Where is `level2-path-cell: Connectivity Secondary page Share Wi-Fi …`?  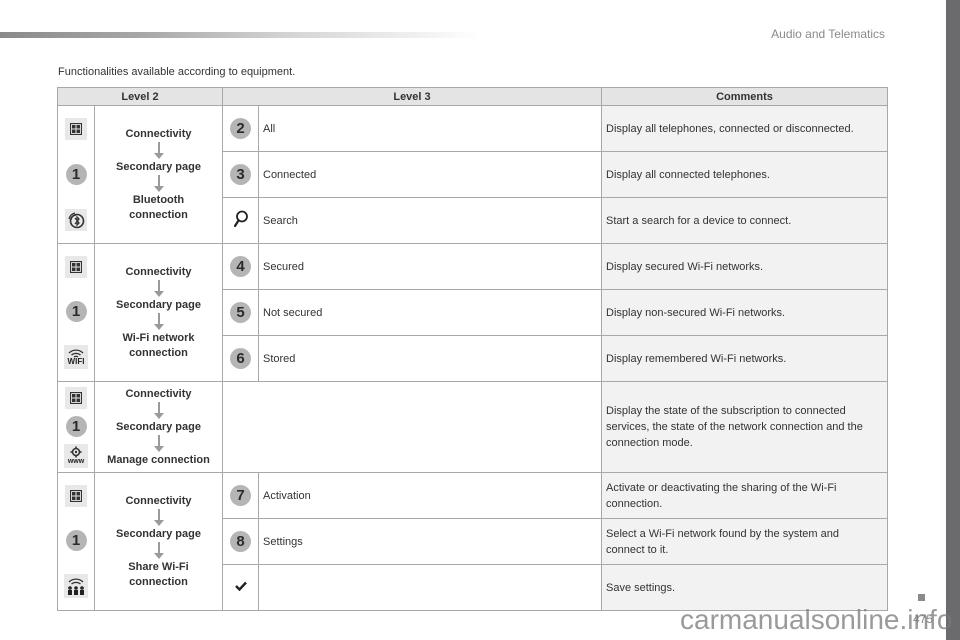 level2-path-cell: Connectivity Secondary page Share Wi-Fi … is located at coordinates (158, 541).